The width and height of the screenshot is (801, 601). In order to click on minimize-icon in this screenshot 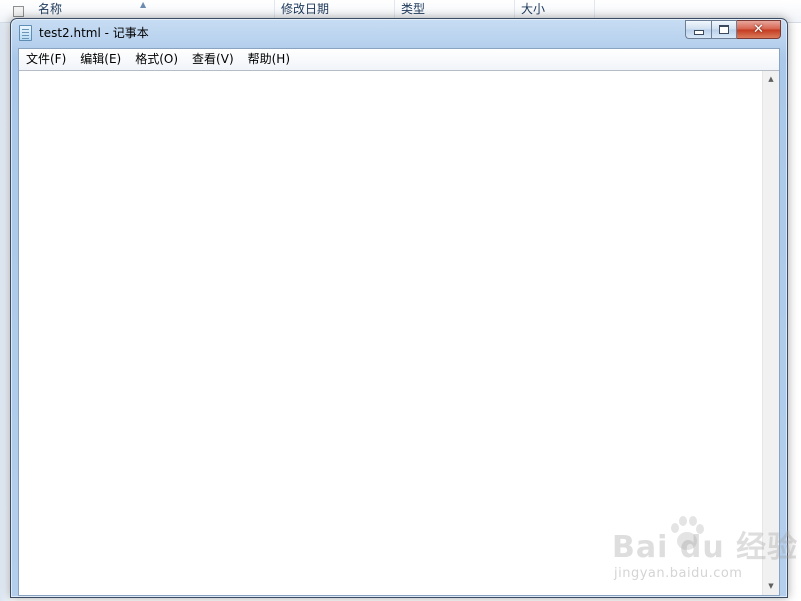, I will do `click(698, 32)`.